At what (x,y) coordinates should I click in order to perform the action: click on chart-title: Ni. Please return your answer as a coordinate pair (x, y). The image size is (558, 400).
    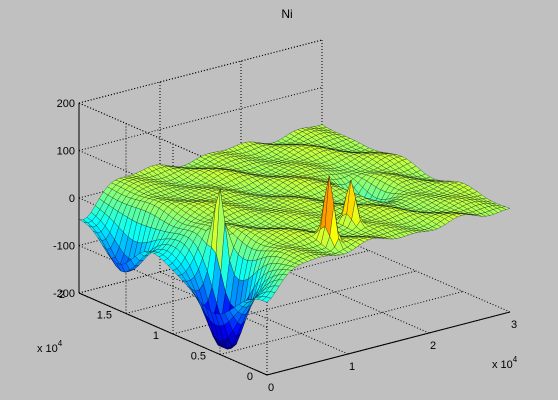
    Looking at the image, I should click on (286, 14).